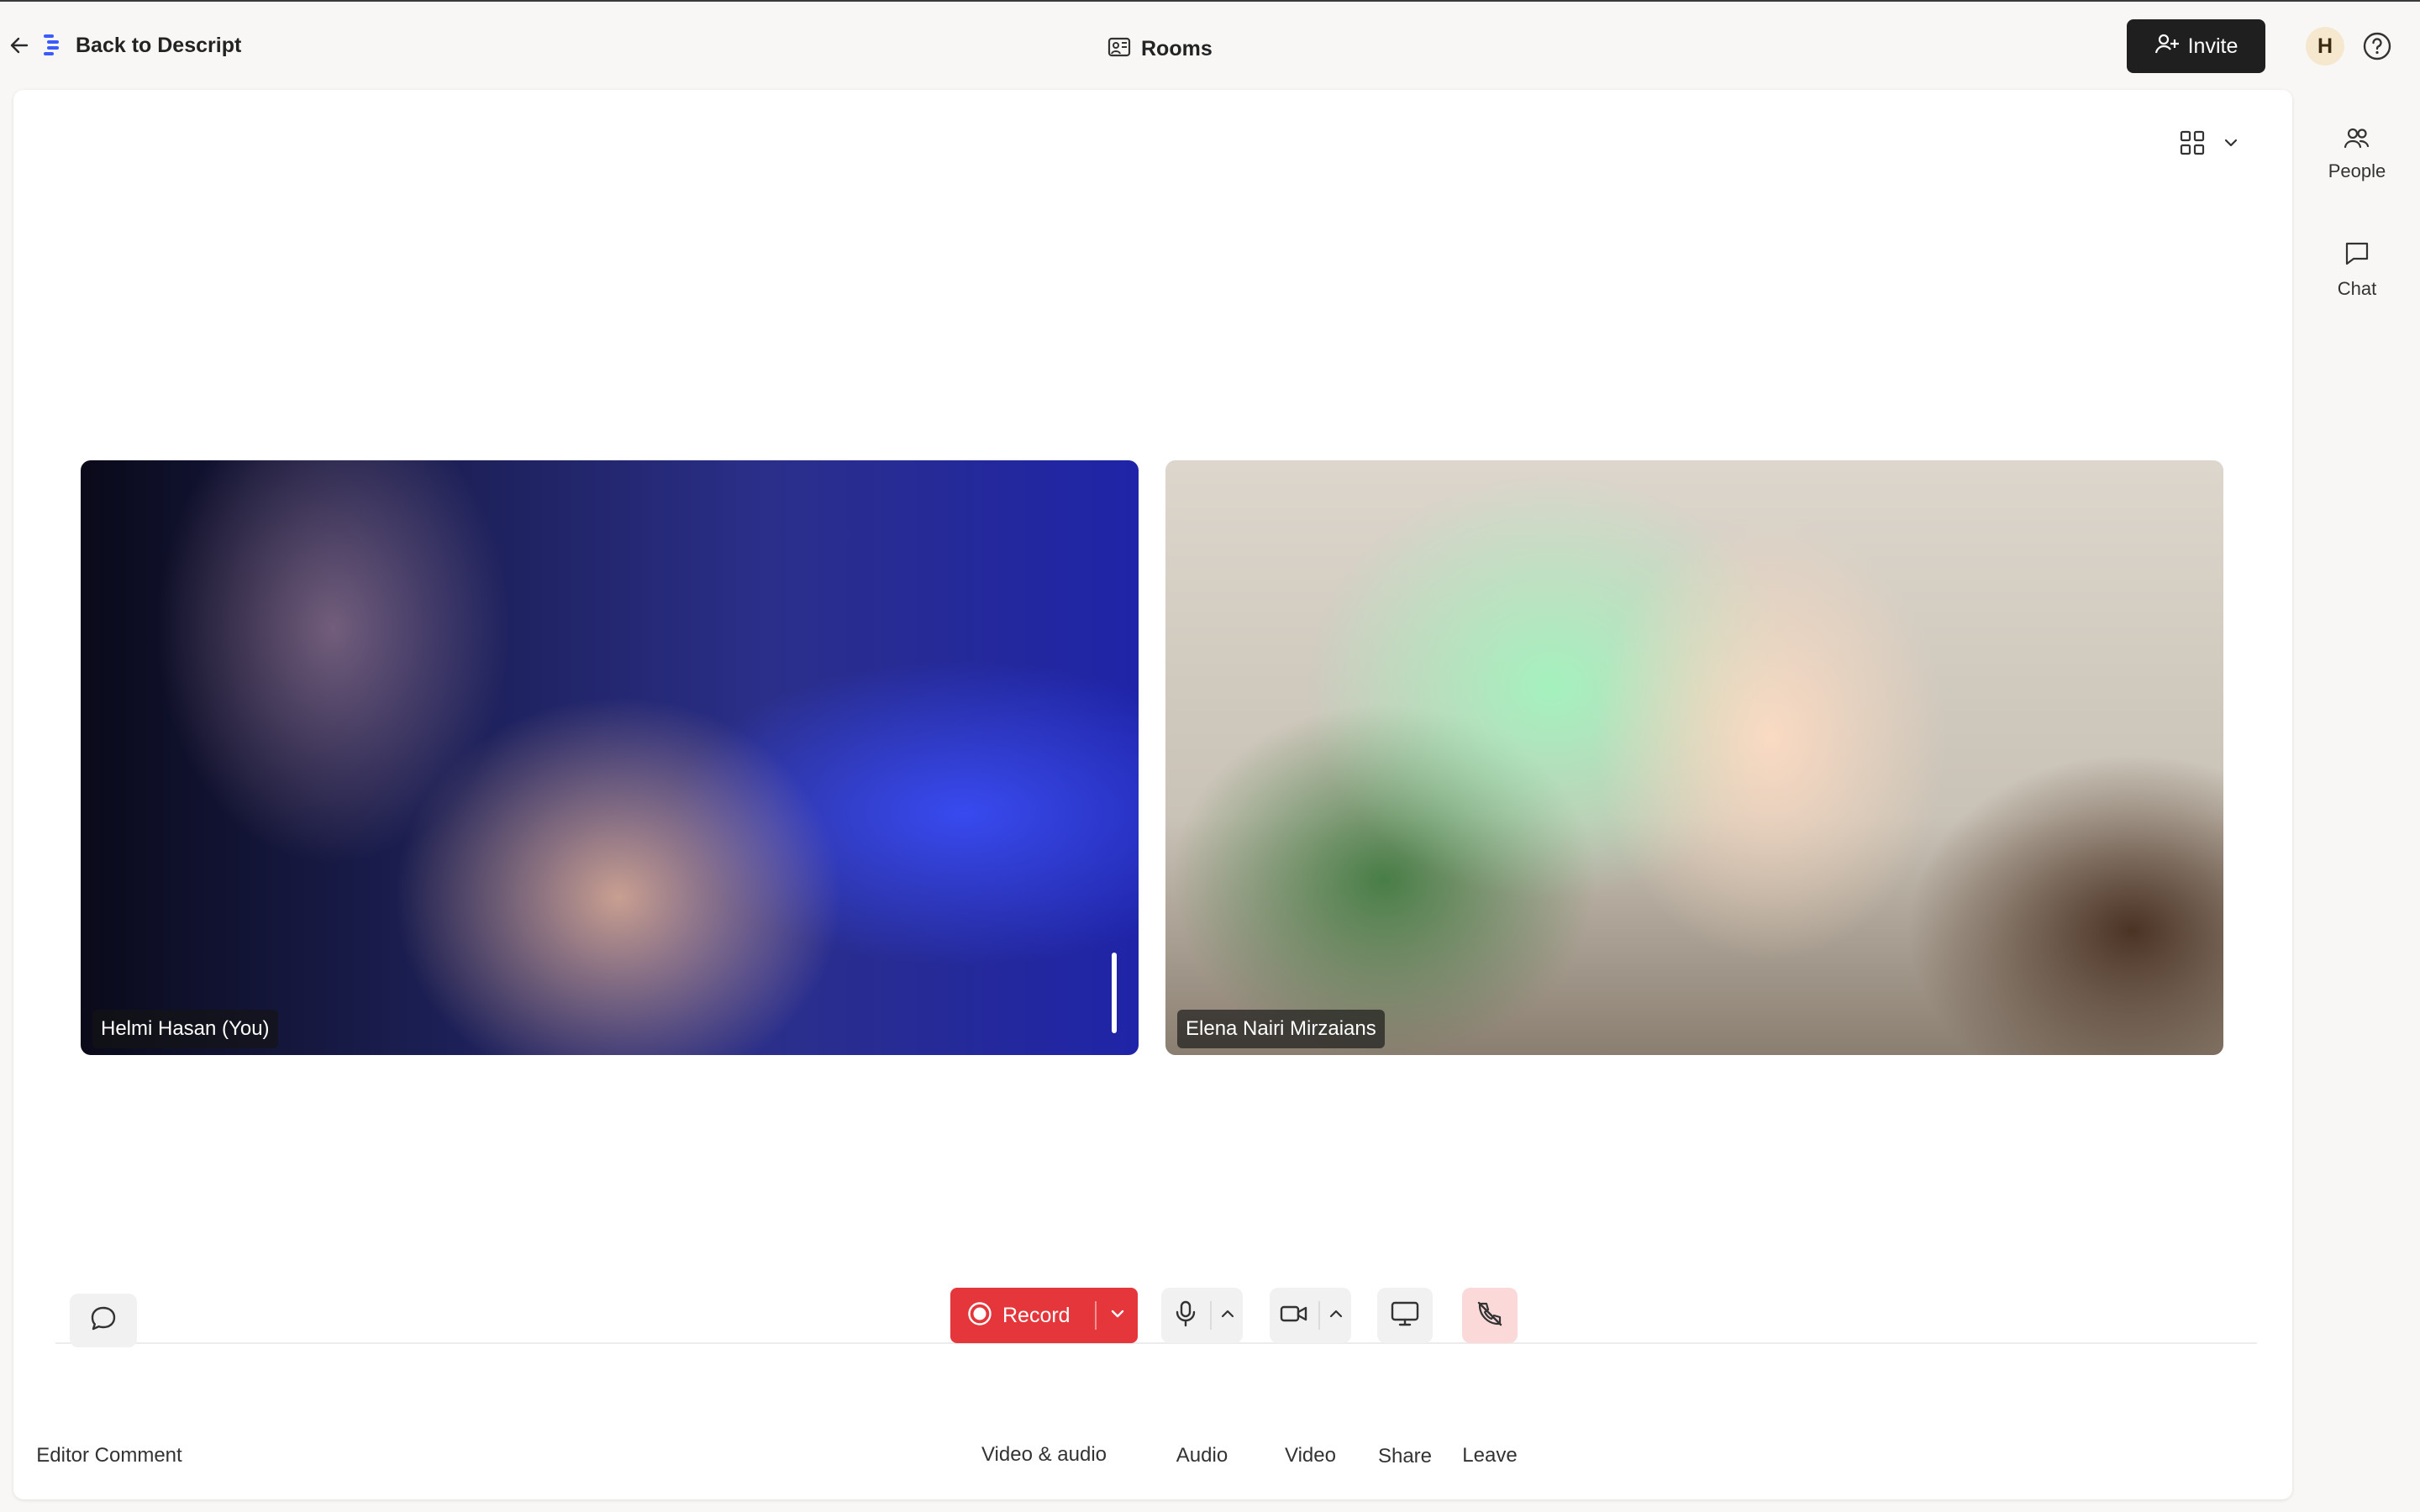 The width and height of the screenshot is (2420, 1512). I want to click on arrow-left-icon, so click(19, 45).